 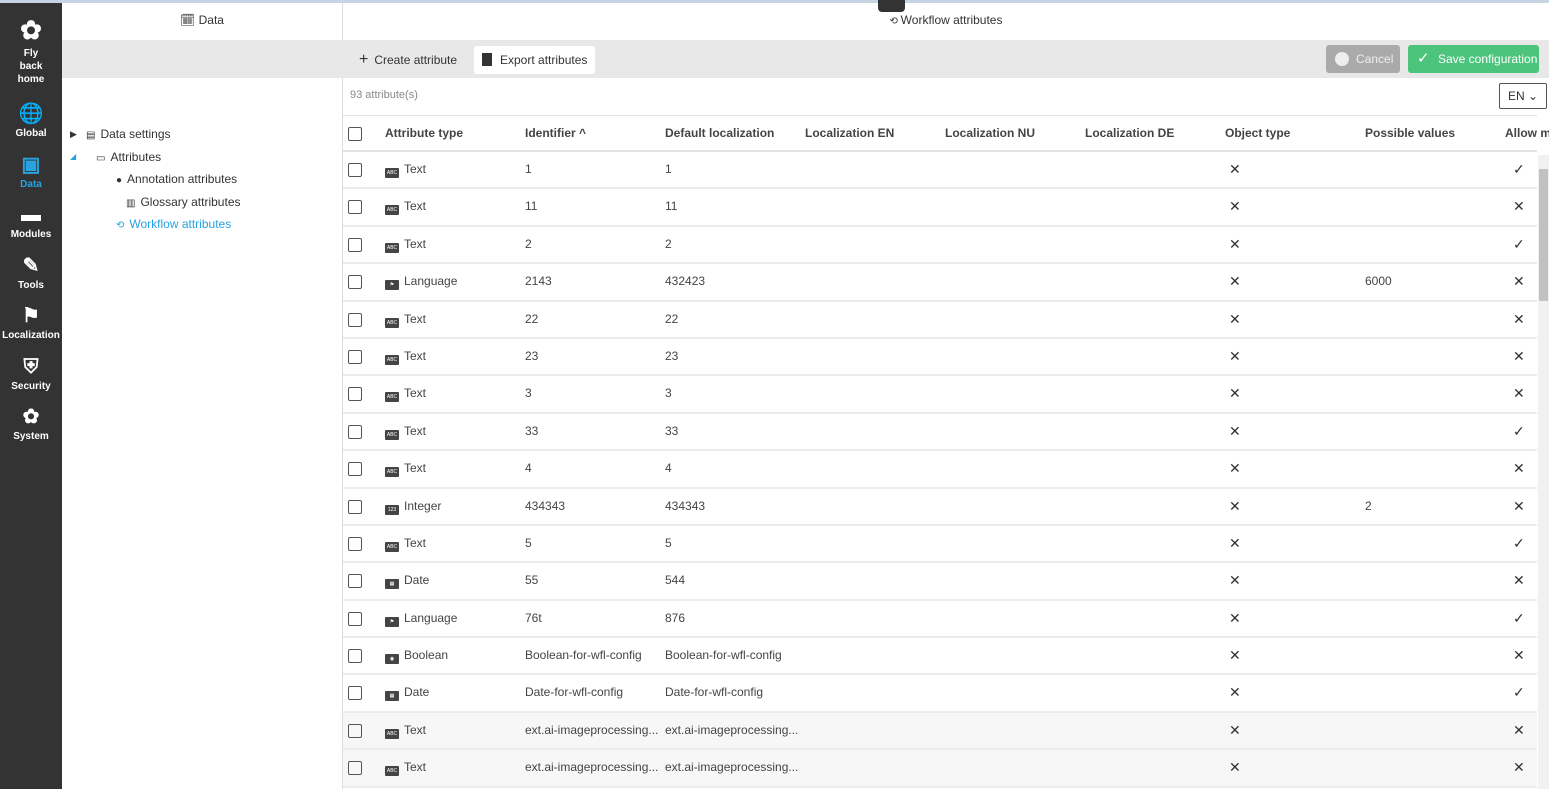 I want to click on tree-item-annotation-attributes: ● Annotation attributes, so click(x=176, y=179).